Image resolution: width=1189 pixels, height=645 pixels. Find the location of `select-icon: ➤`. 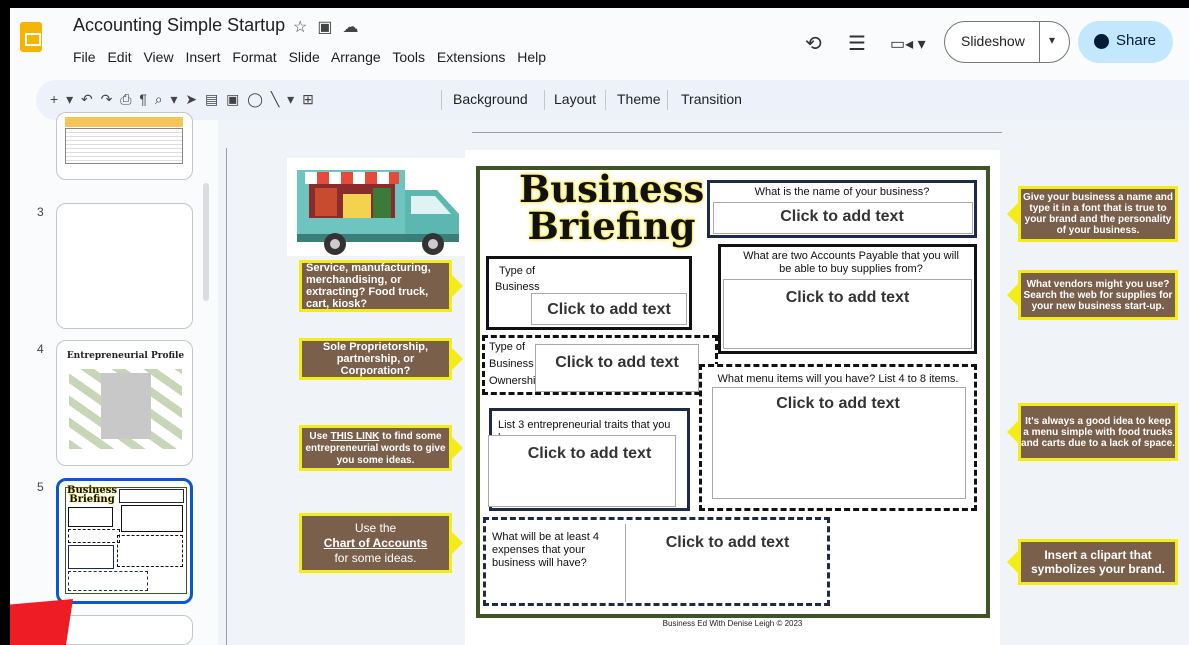

select-icon: ➤ is located at coordinates (192, 99).